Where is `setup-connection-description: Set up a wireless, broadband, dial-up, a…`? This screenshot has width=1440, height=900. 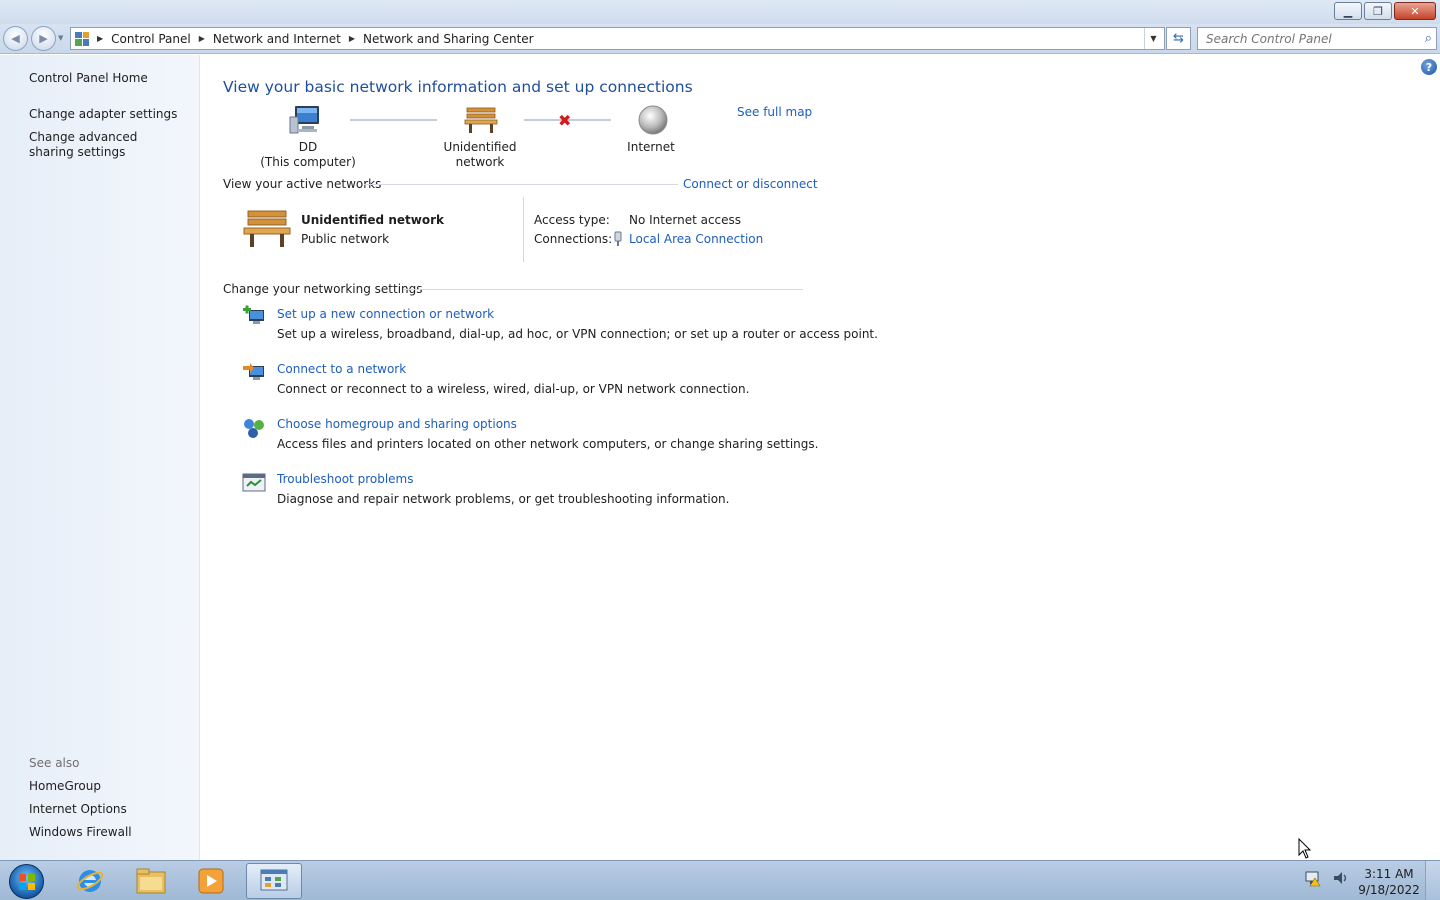
setup-connection-description: Set up a wireless, broadband, dial-up, a… is located at coordinates (577, 334).